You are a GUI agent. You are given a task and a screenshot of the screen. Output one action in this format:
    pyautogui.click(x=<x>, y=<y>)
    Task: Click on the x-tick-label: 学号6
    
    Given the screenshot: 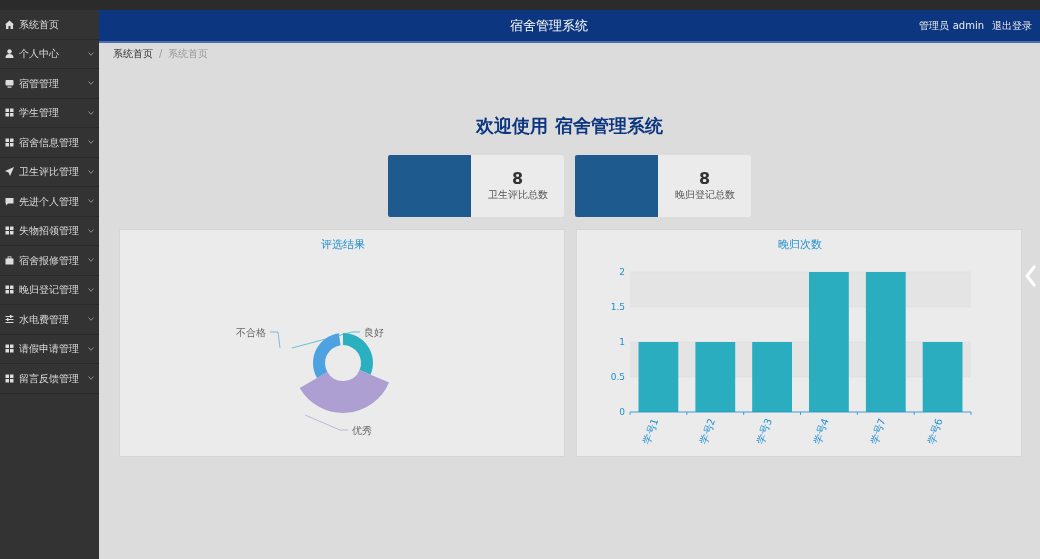 What is the action you would take?
    pyautogui.click(x=935, y=431)
    